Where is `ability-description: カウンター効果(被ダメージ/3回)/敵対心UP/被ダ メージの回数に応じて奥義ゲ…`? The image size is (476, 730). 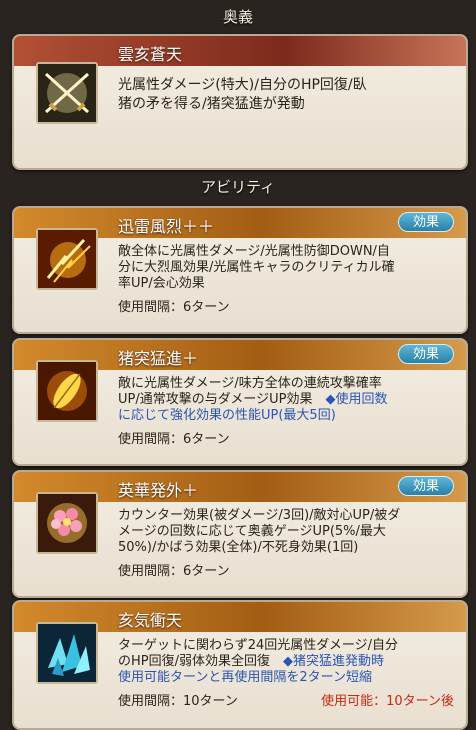 ability-description: カウンター効果(被ダメージ/3回)/敵対心UP/被ダ メージの回数に応じて奥義ゲ… is located at coordinates (259, 531).